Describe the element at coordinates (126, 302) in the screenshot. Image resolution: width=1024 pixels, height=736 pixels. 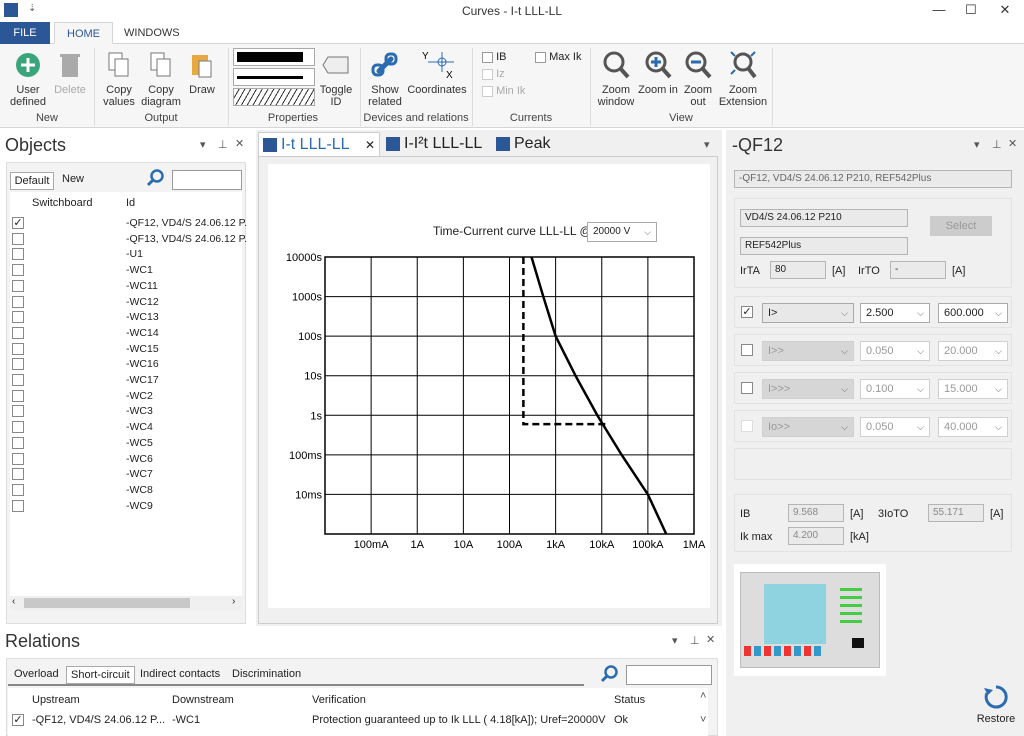
I see `object-row: -WC12` at that location.